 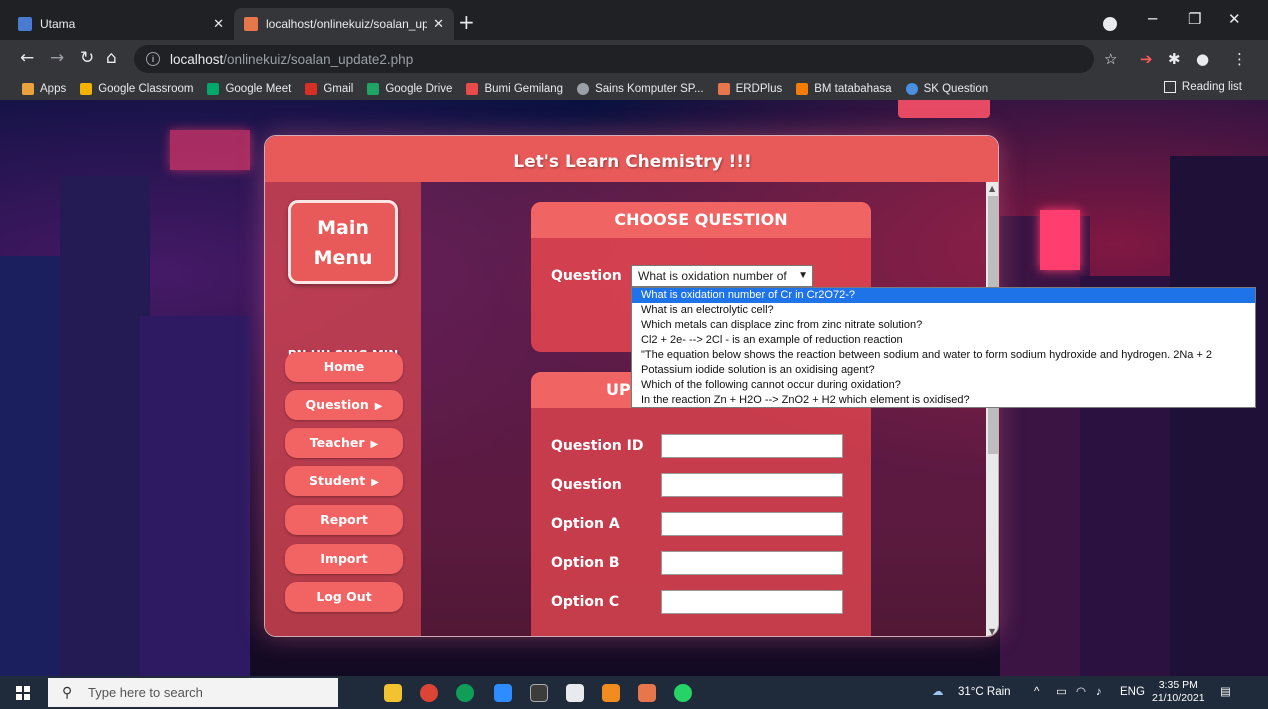 I want to click on option-c-input, so click(x=752, y=602).